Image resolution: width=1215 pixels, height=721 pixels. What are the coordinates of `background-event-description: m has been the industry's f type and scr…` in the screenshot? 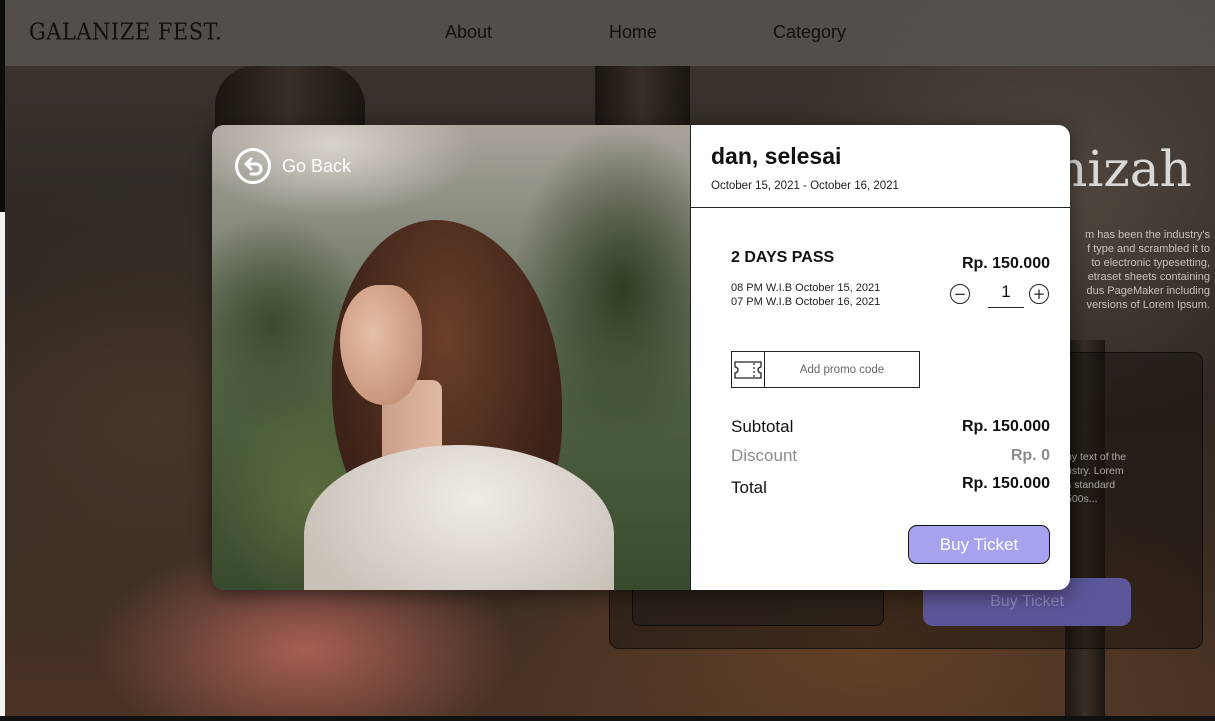 It's located at (1147, 270).